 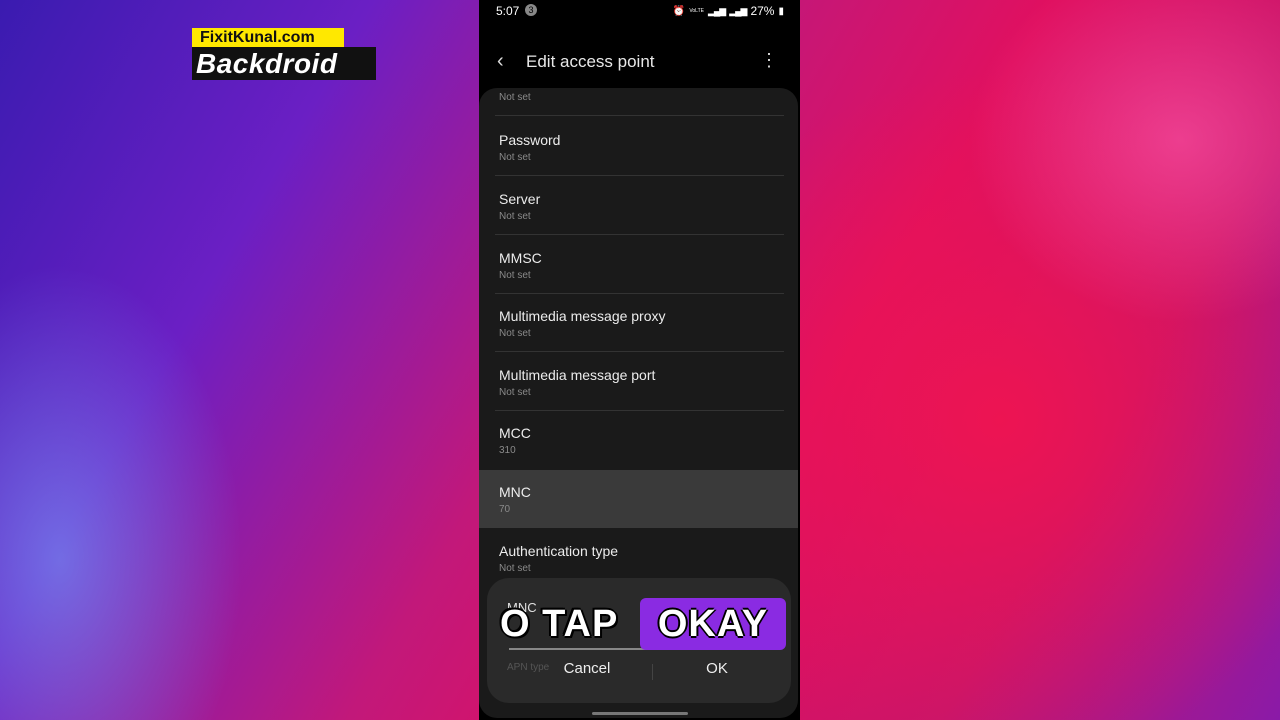 What do you see at coordinates (577, 375) in the screenshot?
I see `item-label: Multimedia message port` at bounding box center [577, 375].